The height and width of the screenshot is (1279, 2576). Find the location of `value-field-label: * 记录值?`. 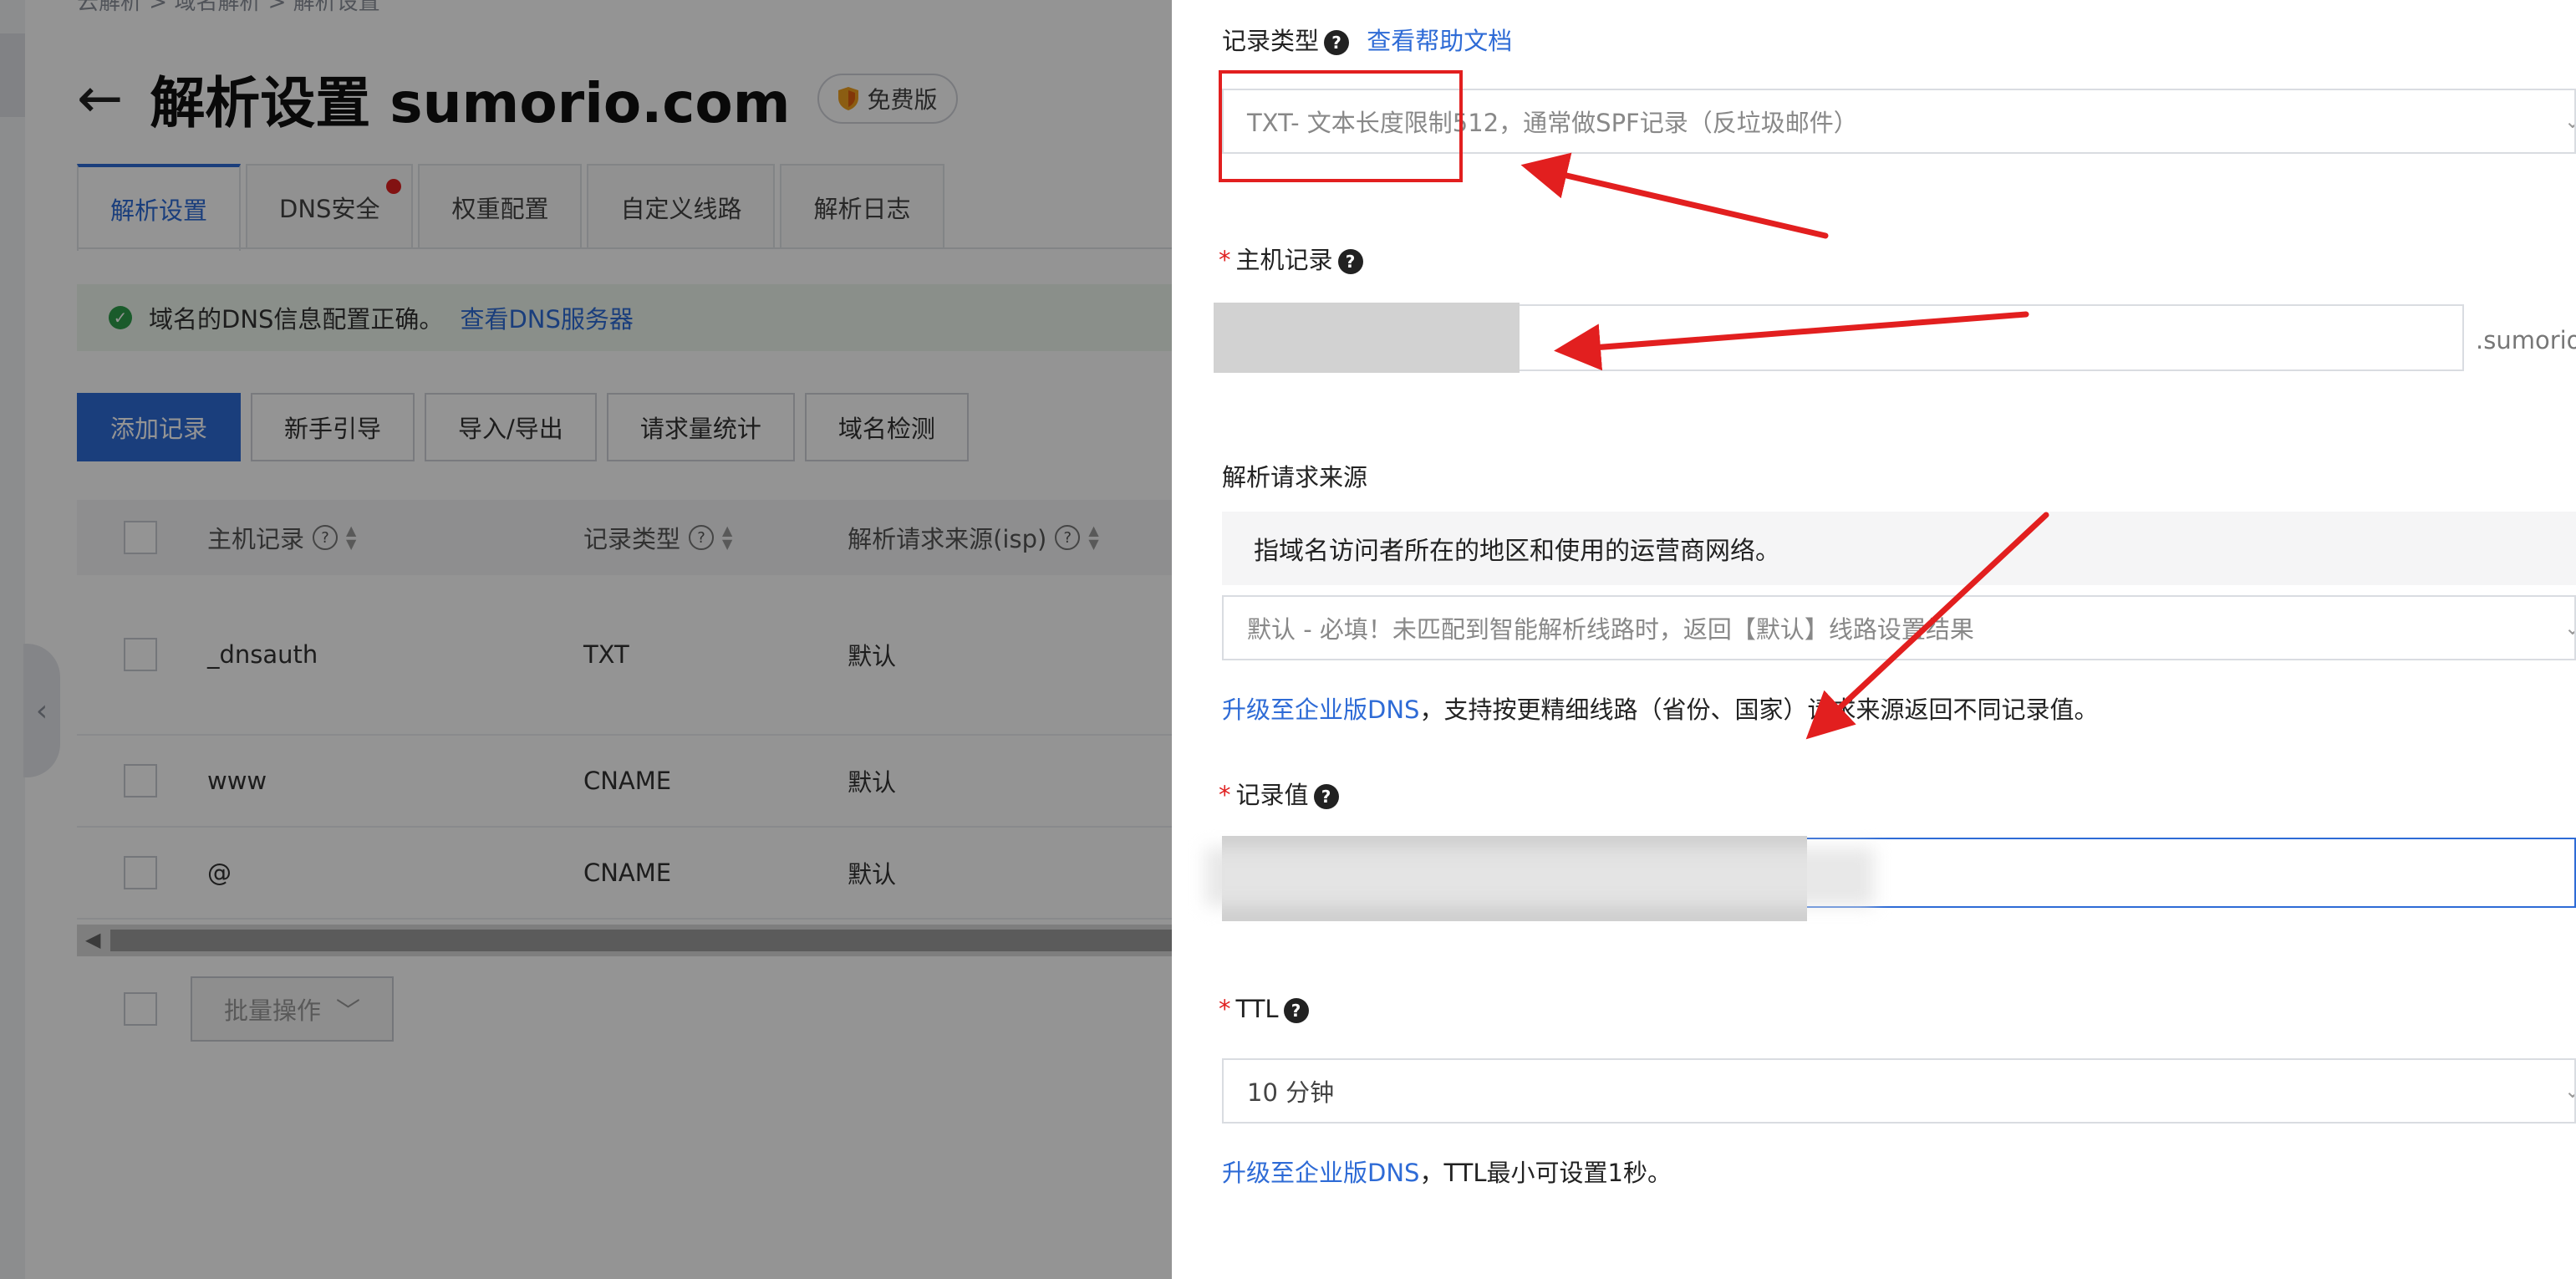

value-field-label: * 记录值? is located at coordinates (1279, 794).